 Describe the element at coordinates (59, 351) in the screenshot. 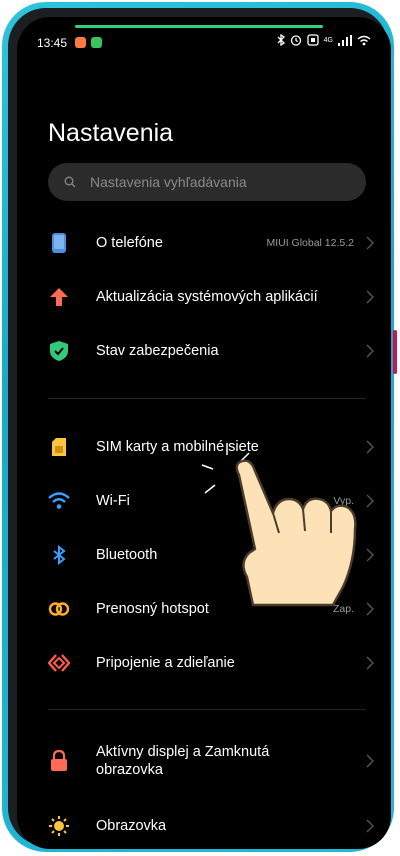

I see `shield-check-icon` at that location.